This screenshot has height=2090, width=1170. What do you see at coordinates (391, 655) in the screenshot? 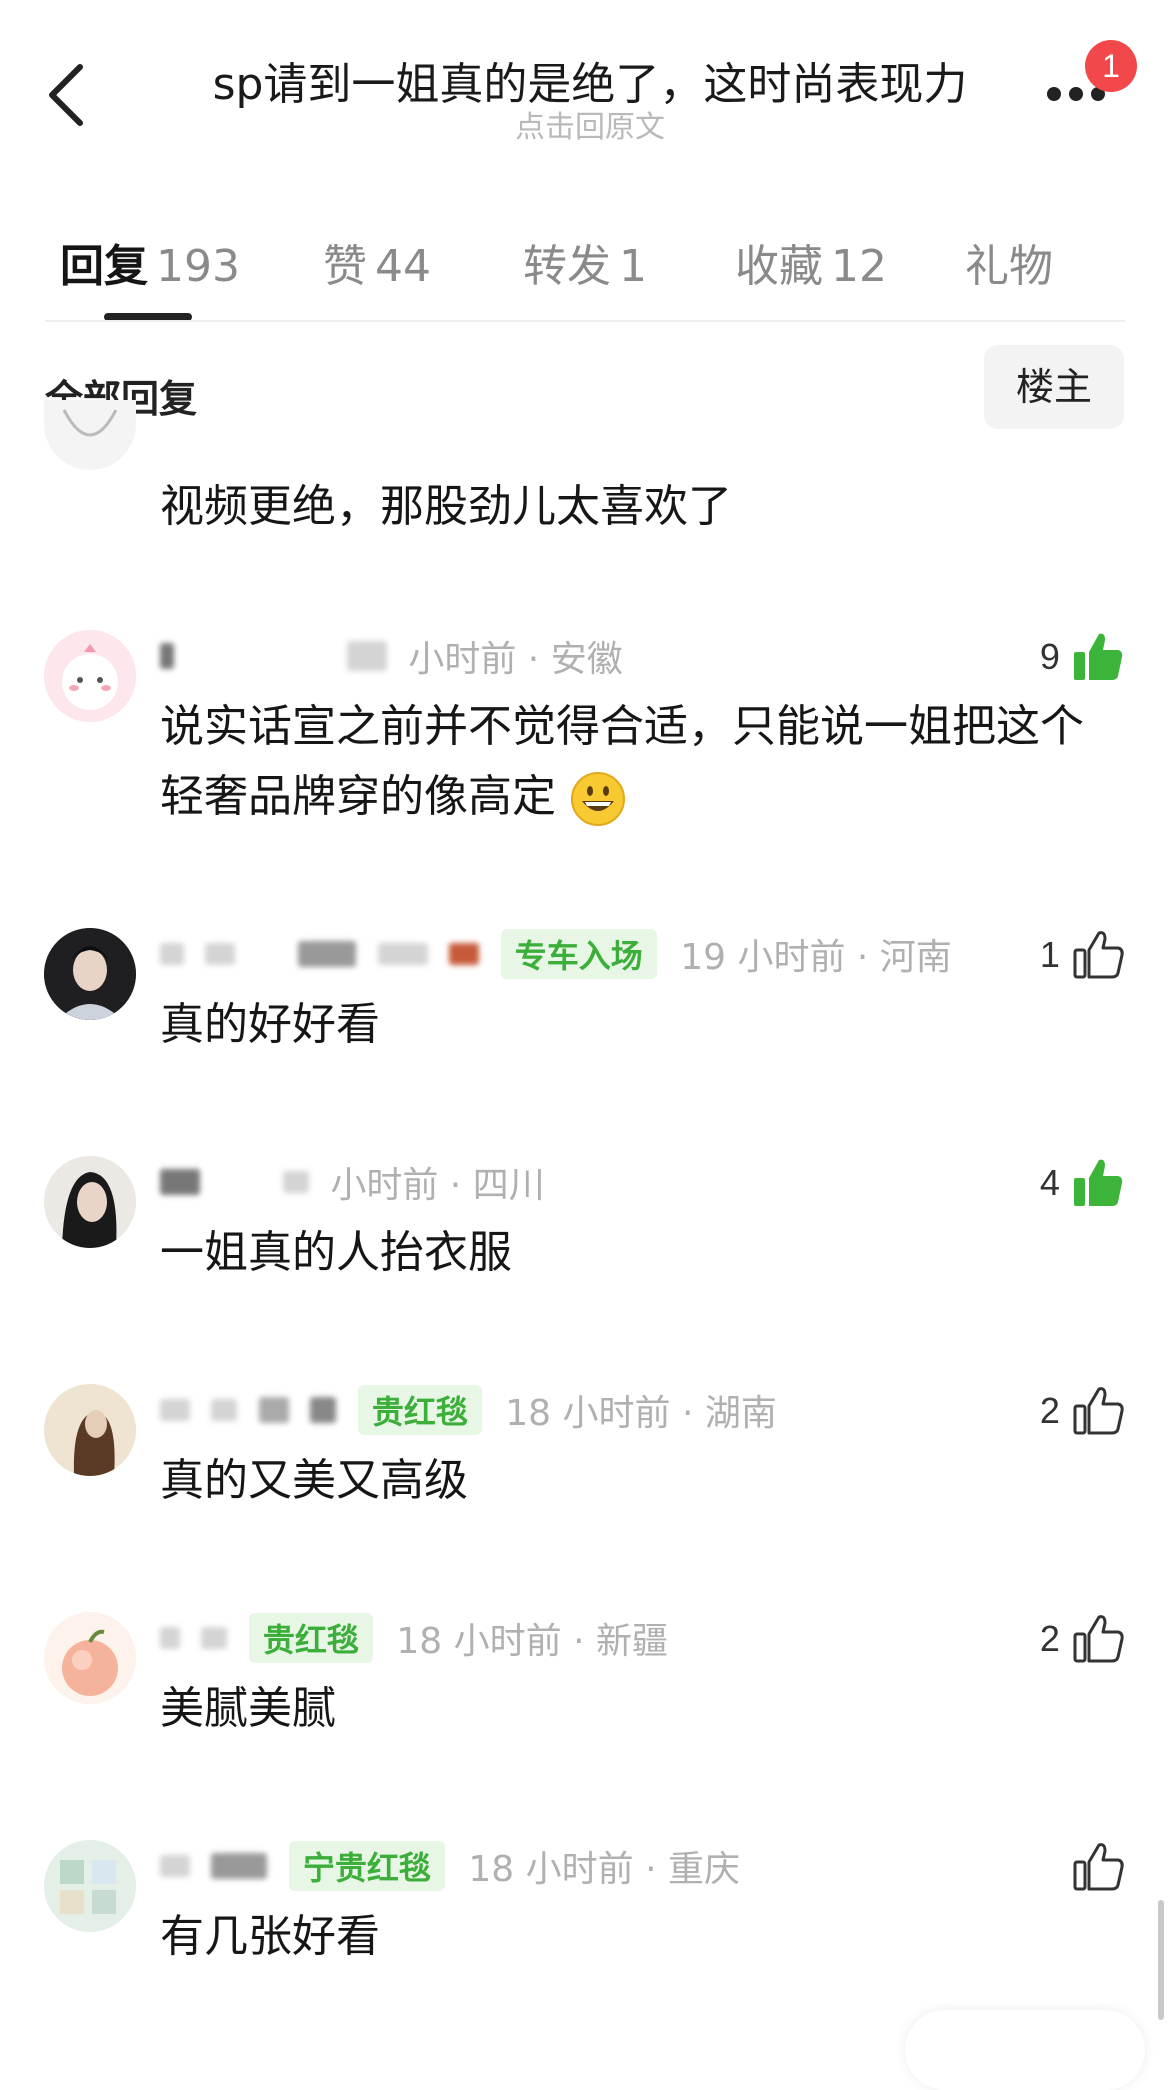
I see `comment-meta: 小时前 · 安徽` at bounding box center [391, 655].